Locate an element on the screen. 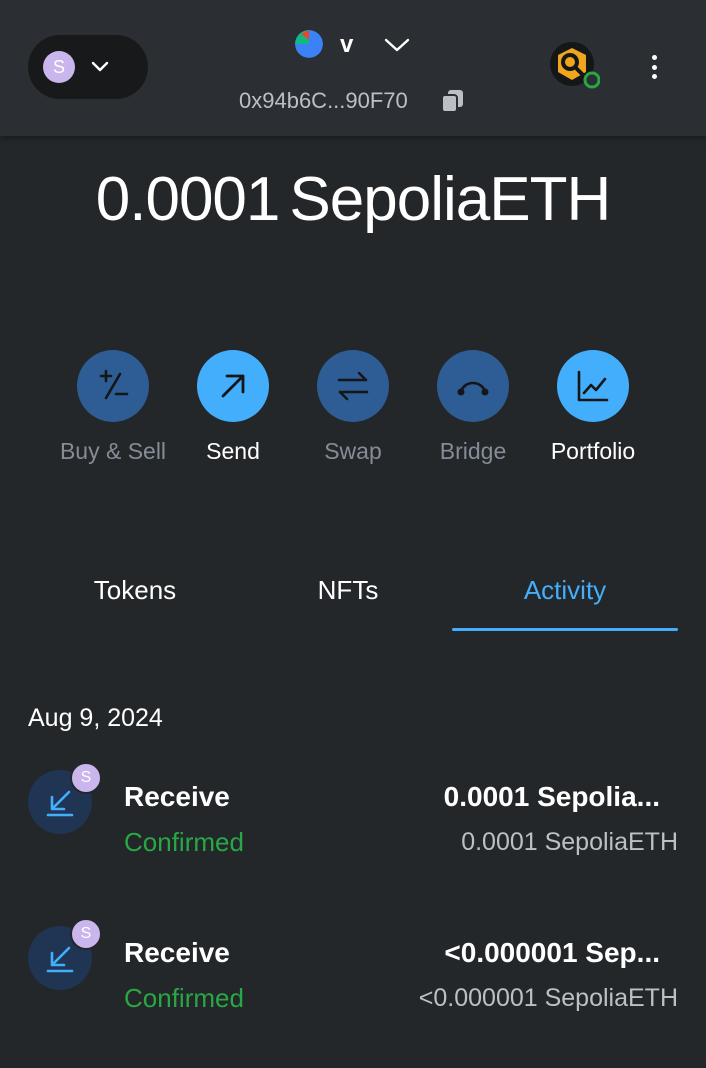  more-options-icon is located at coordinates (654, 67).